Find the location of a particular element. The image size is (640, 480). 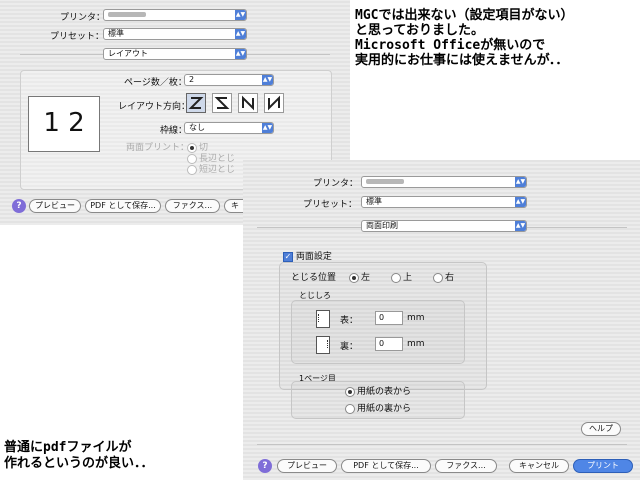

direction-reverse-n-icon is located at coordinates (274, 103).